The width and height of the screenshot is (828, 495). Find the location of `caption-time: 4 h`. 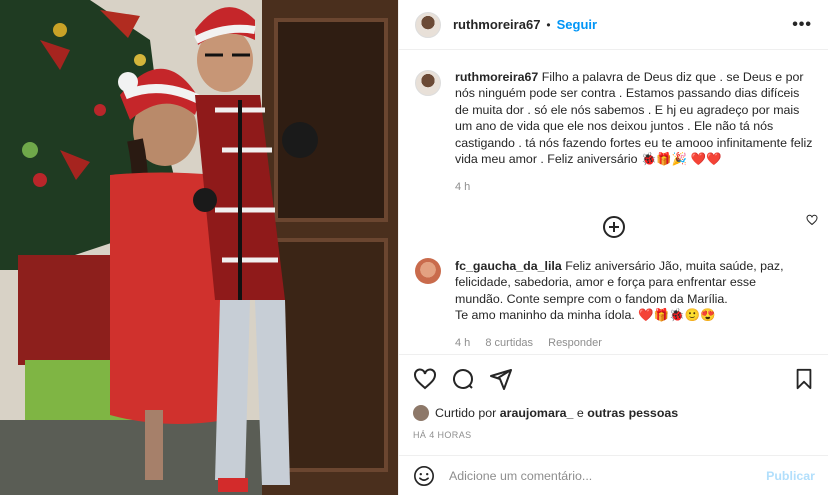

caption-time: 4 h is located at coordinates (462, 187).